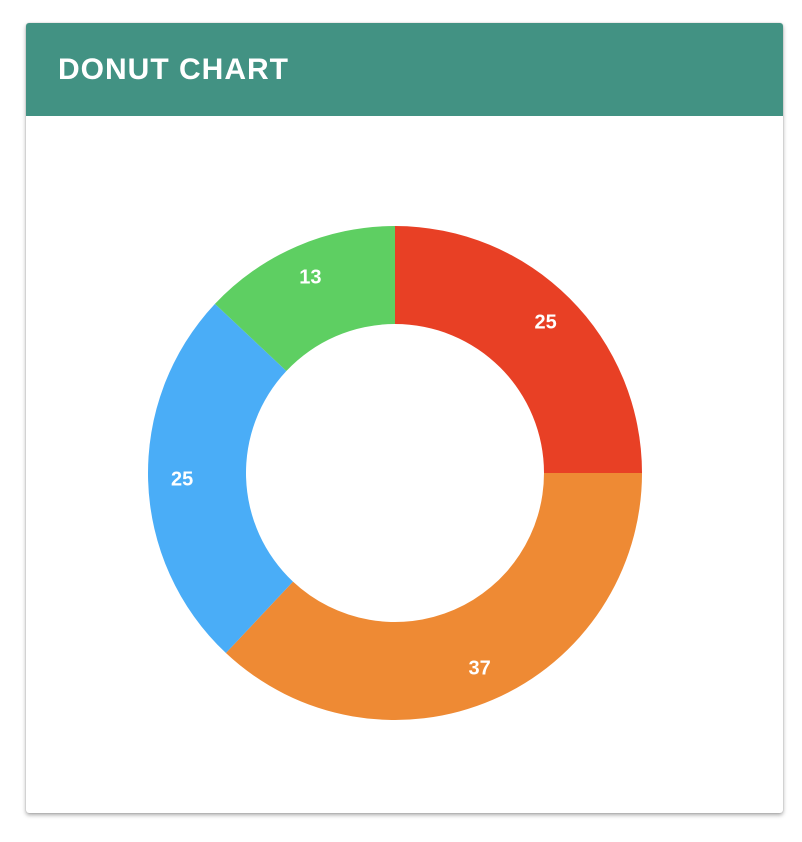 Image resolution: width=802 pixels, height=842 pixels. Describe the element at coordinates (545, 322) in the screenshot. I see `slice-label-1: 25` at that location.